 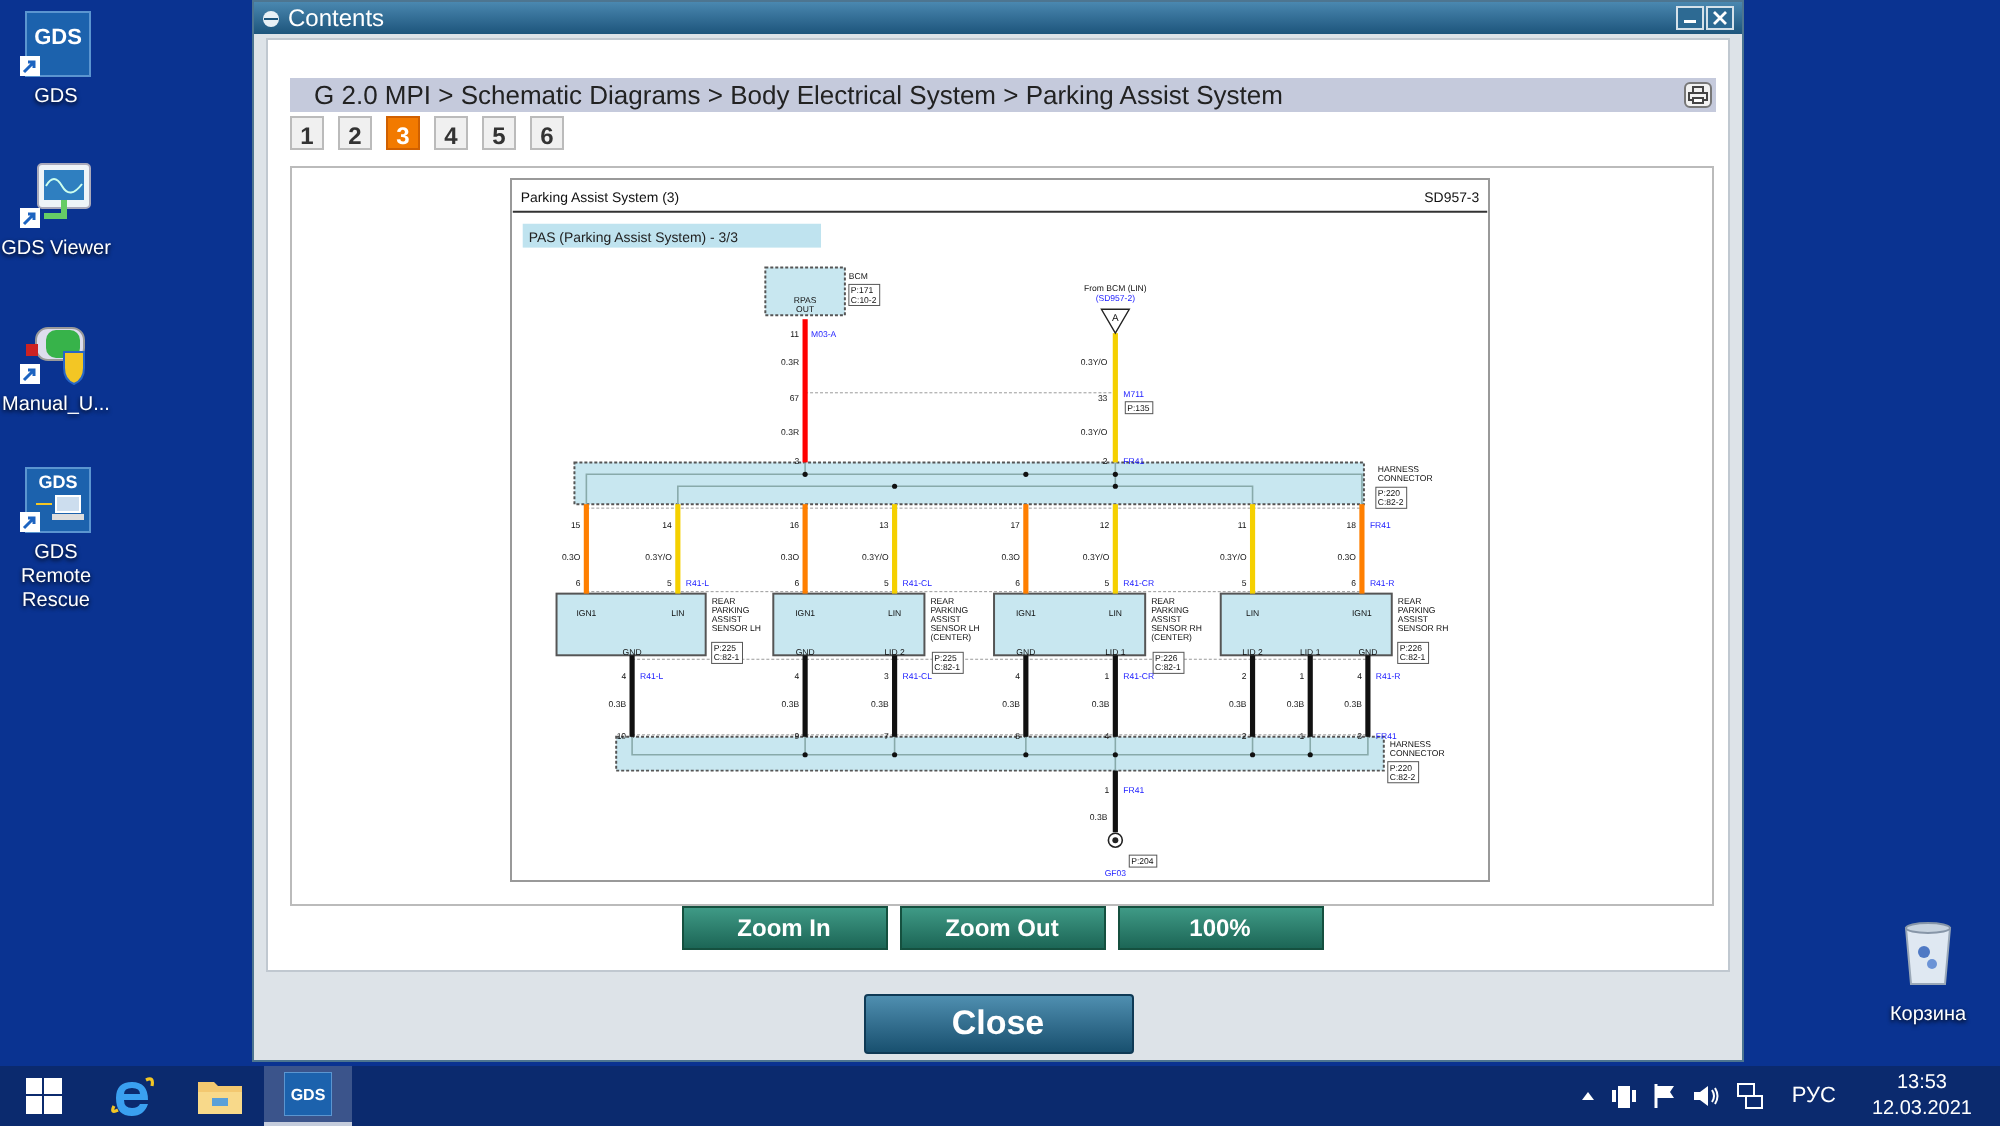 What do you see at coordinates (56, 98) in the screenshot?
I see `icon-label: GDS` at bounding box center [56, 98].